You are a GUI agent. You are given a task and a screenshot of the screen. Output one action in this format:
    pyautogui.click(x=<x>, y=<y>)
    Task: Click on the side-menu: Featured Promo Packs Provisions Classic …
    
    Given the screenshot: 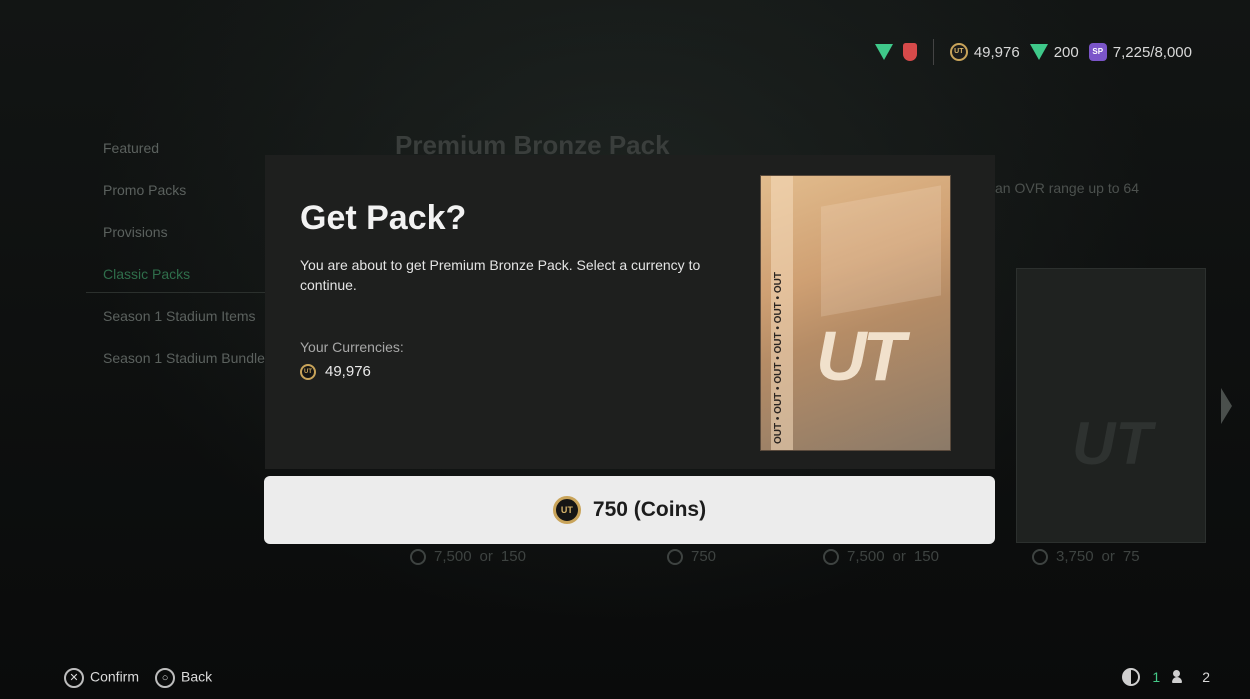 What is the action you would take?
    pyautogui.click(x=187, y=264)
    